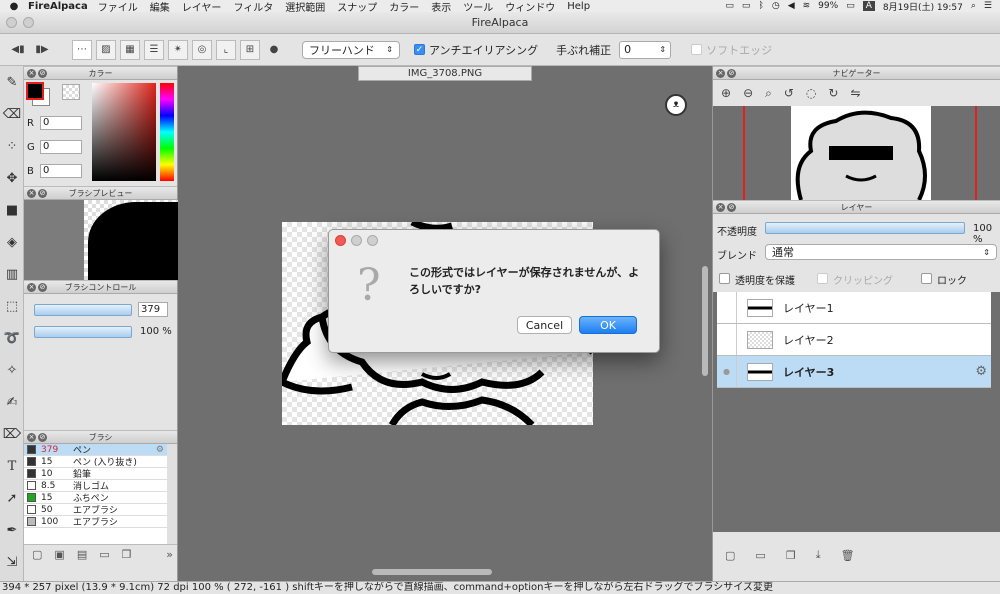 This screenshot has width=1000, height=594. Describe the element at coordinates (130, 49) in the screenshot. I see `snap-grid-icon: ▦` at that location.